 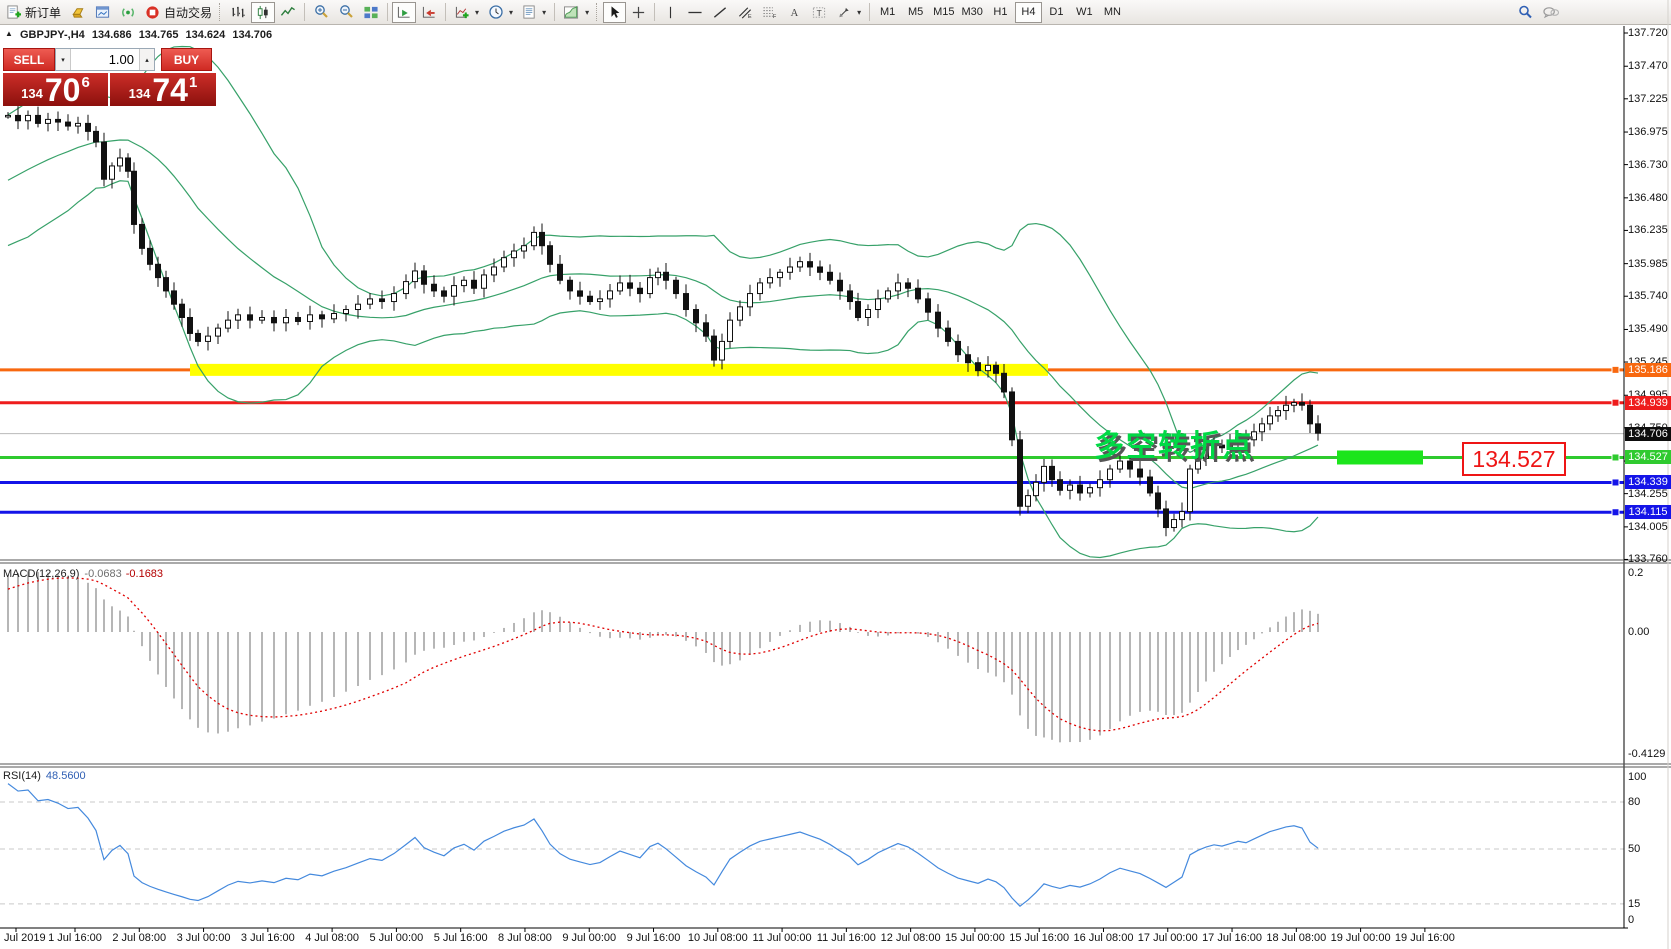 What do you see at coordinates (1648, 329) in the screenshot?
I see `price-axis-label: 135.490` at bounding box center [1648, 329].